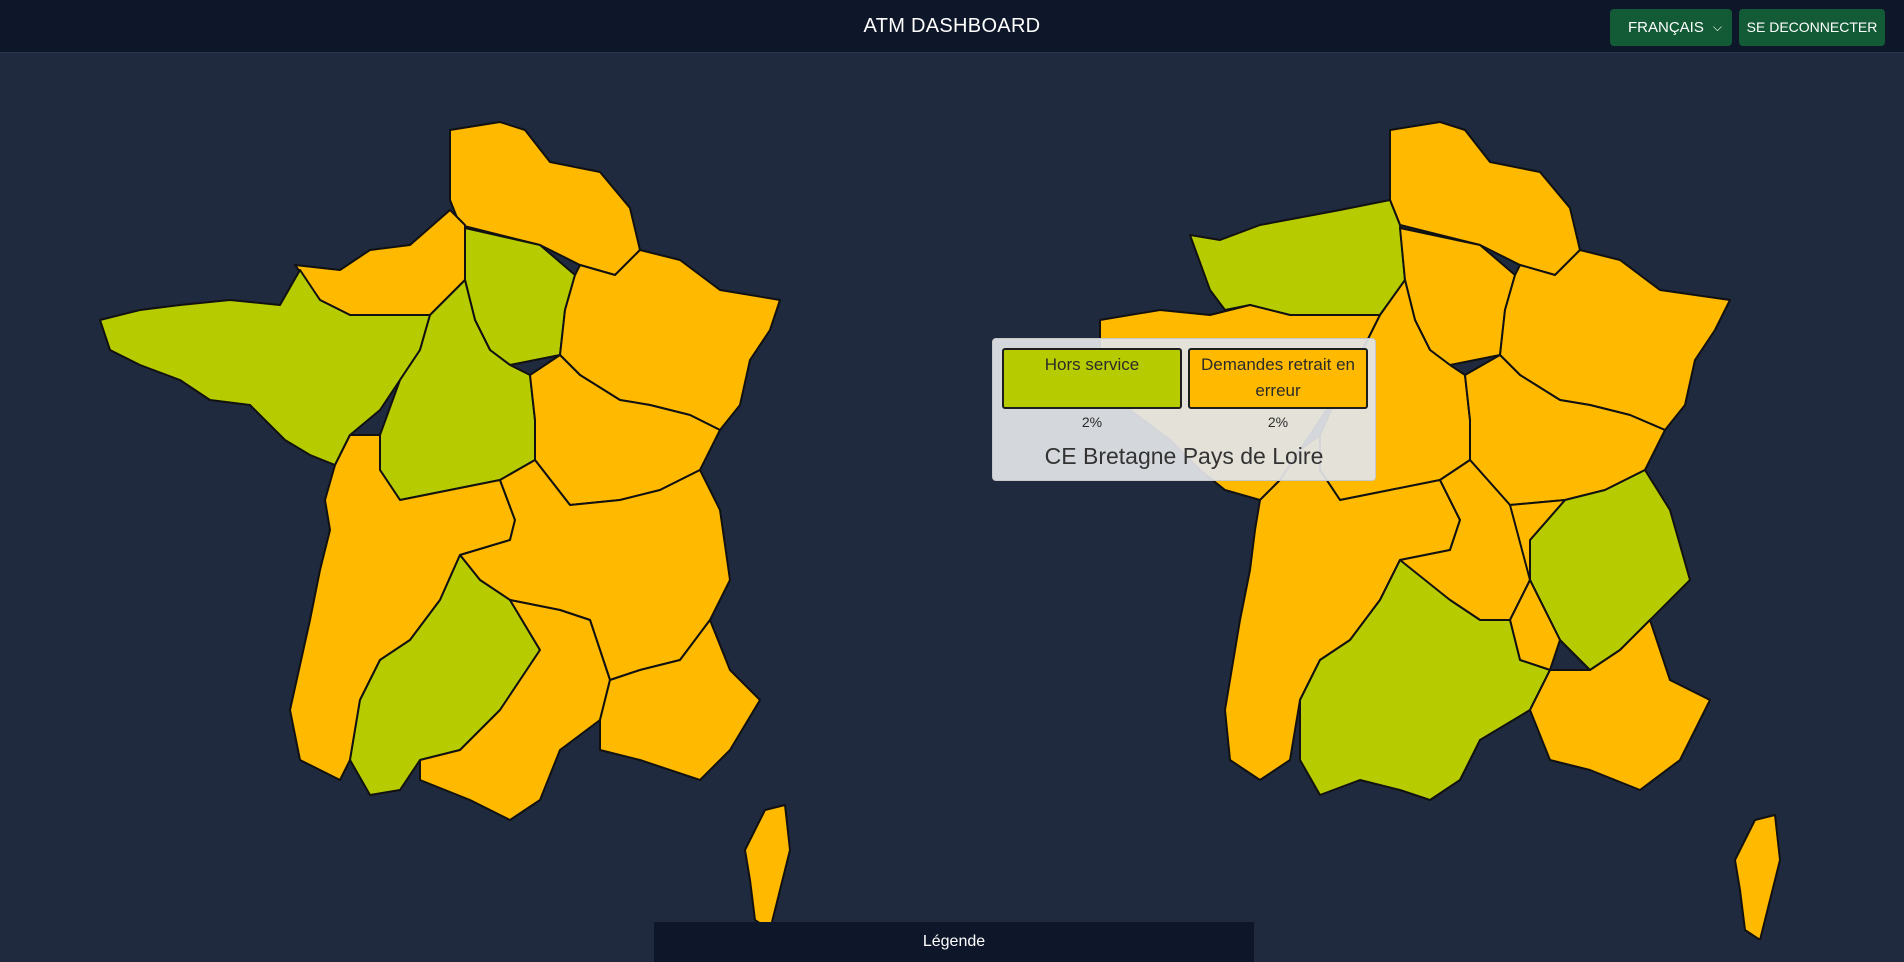 This screenshot has width=1904, height=962. What do you see at coordinates (1184, 456) in the screenshot?
I see `tooltip-region-name: CE Bretagne Pays de Loire` at bounding box center [1184, 456].